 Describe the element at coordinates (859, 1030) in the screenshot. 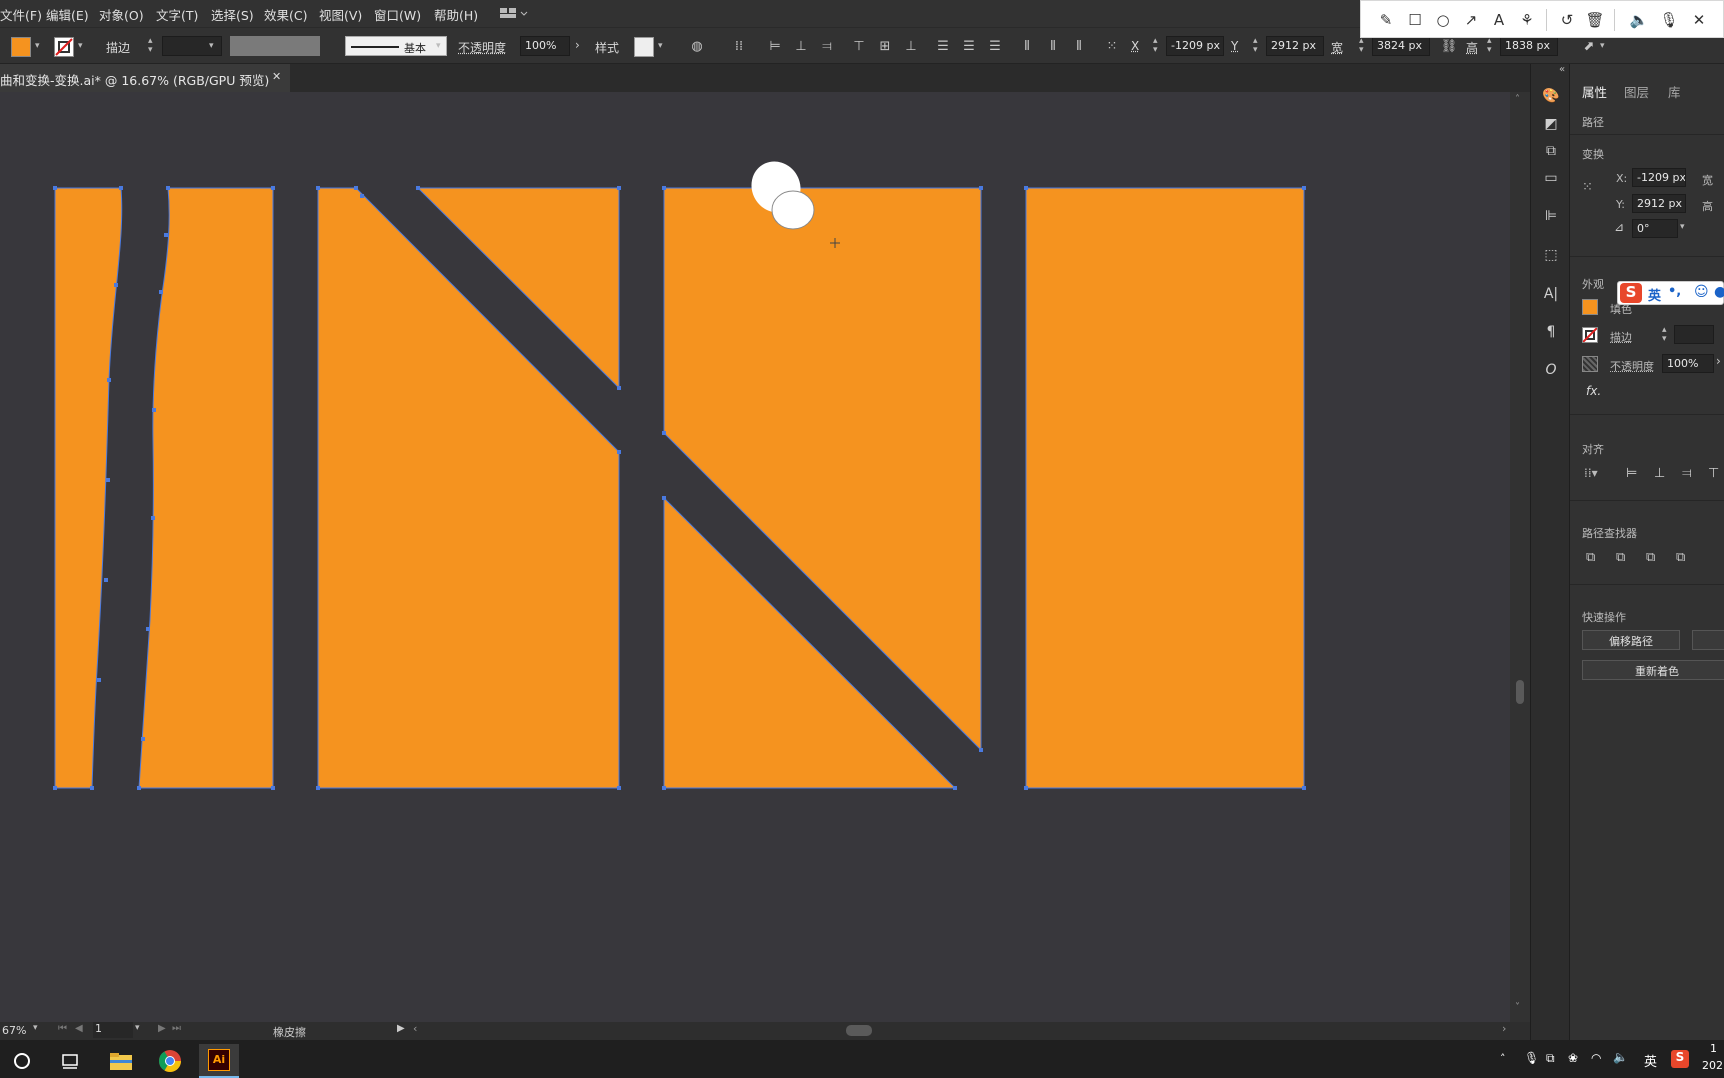

I see `horizontal-scroll-thumb` at that location.